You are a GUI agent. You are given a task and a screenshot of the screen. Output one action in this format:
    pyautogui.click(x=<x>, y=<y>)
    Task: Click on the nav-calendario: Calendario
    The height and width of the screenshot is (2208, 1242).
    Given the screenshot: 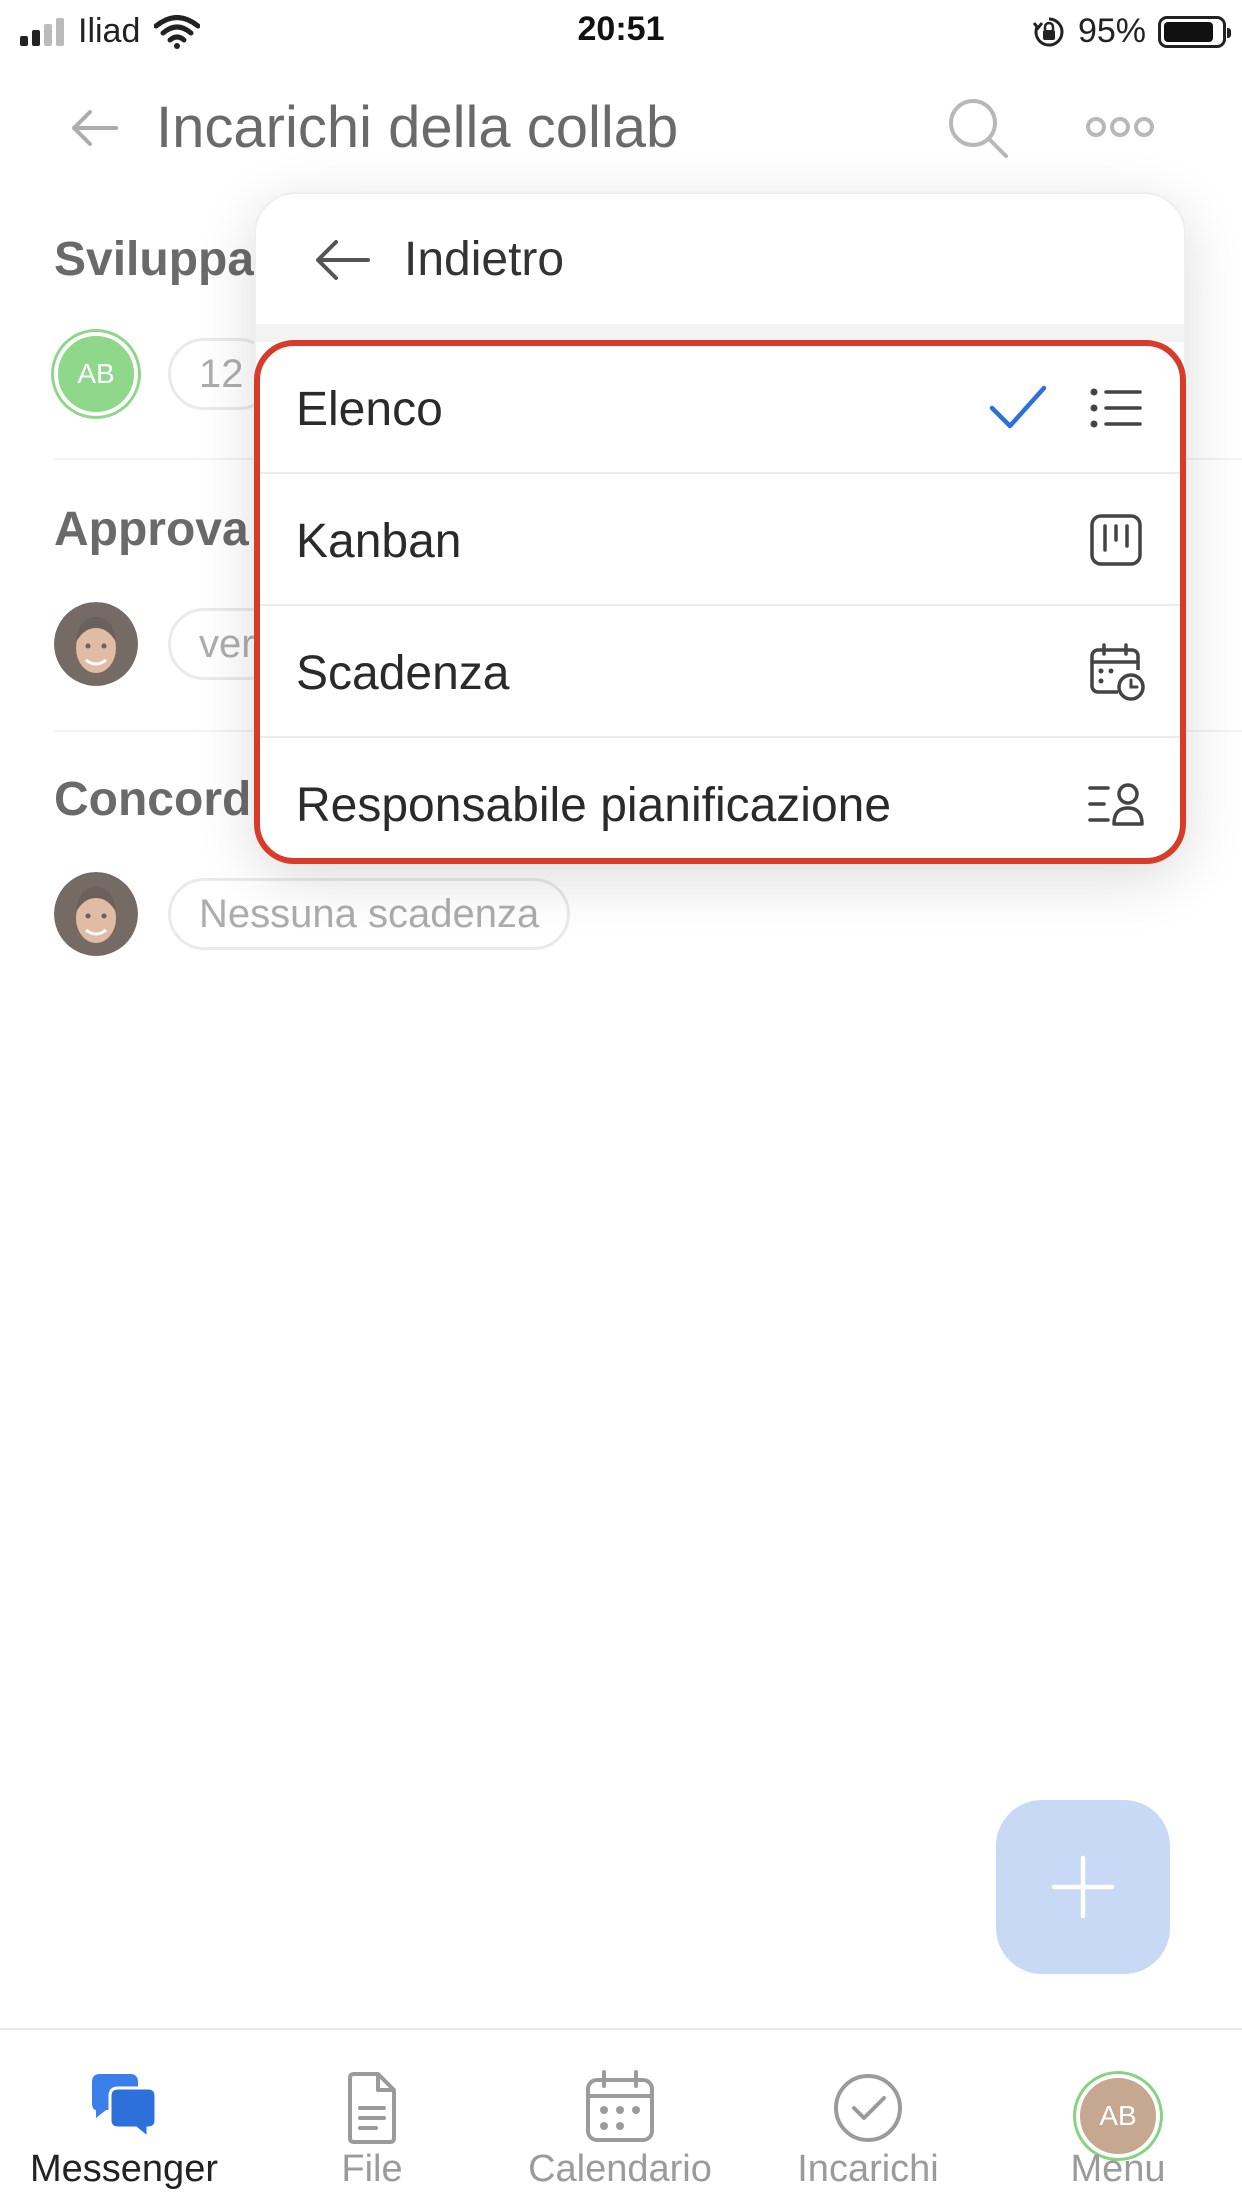 What is the action you would take?
    pyautogui.click(x=620, y=2119)
    